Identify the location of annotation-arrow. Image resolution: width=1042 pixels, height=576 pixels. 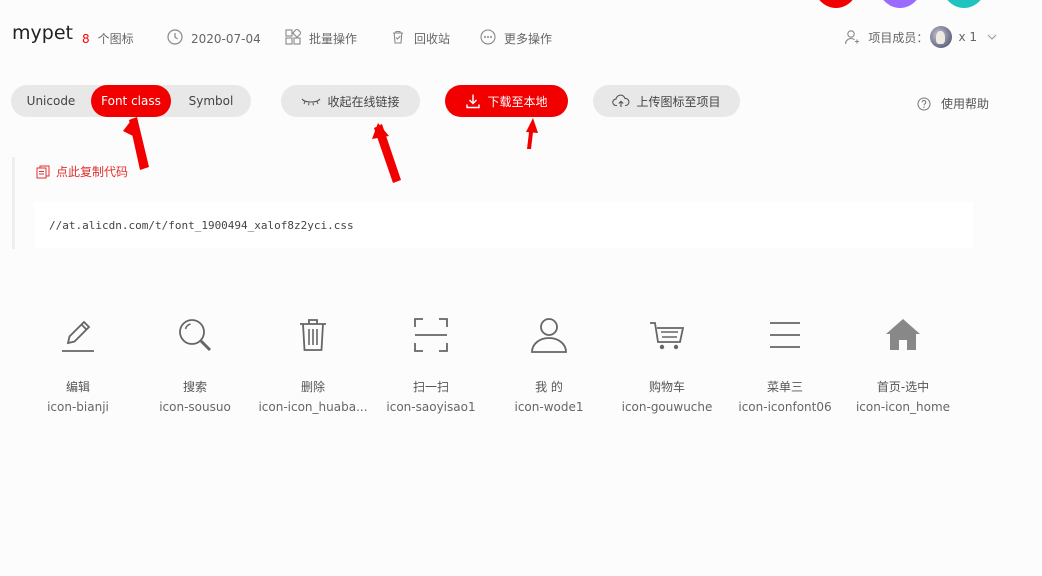
(532, 133).